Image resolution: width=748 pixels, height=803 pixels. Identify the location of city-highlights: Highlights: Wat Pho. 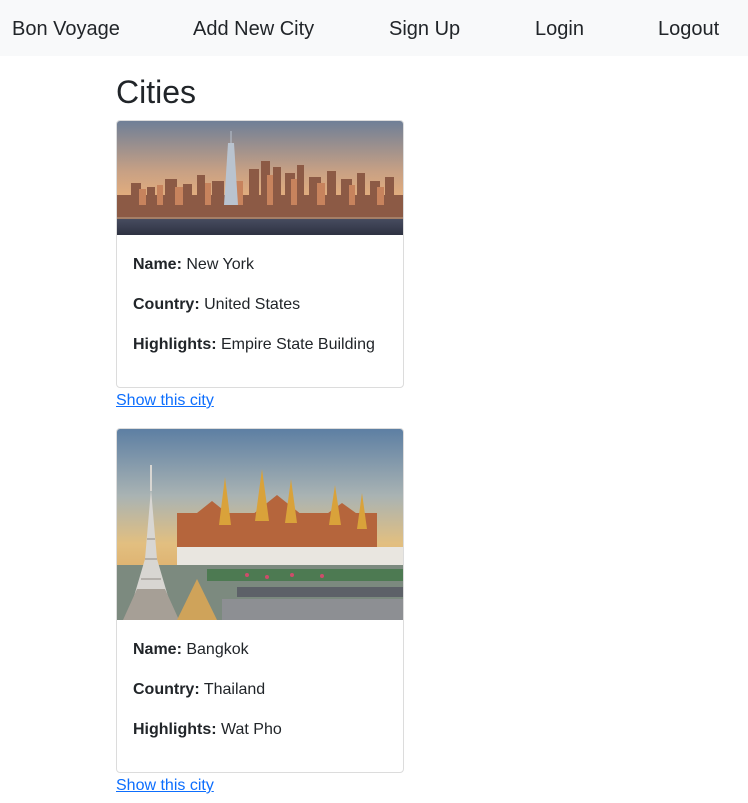
(207, 729).